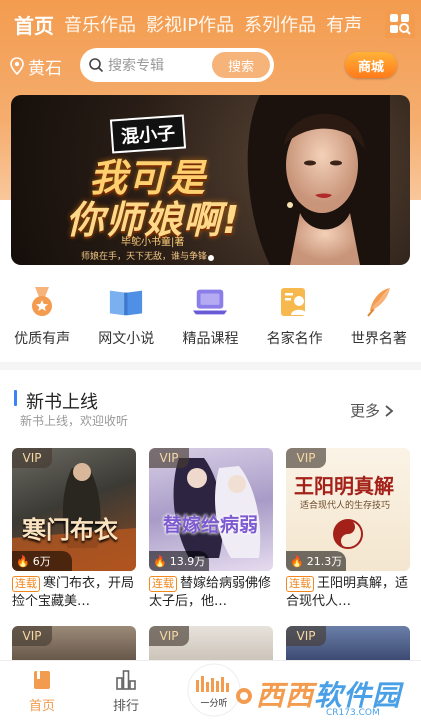  Describe the element at coordinates (153, 242) in the screenshot. I see `banner-author: 毕鸵小书童|著` at that location.